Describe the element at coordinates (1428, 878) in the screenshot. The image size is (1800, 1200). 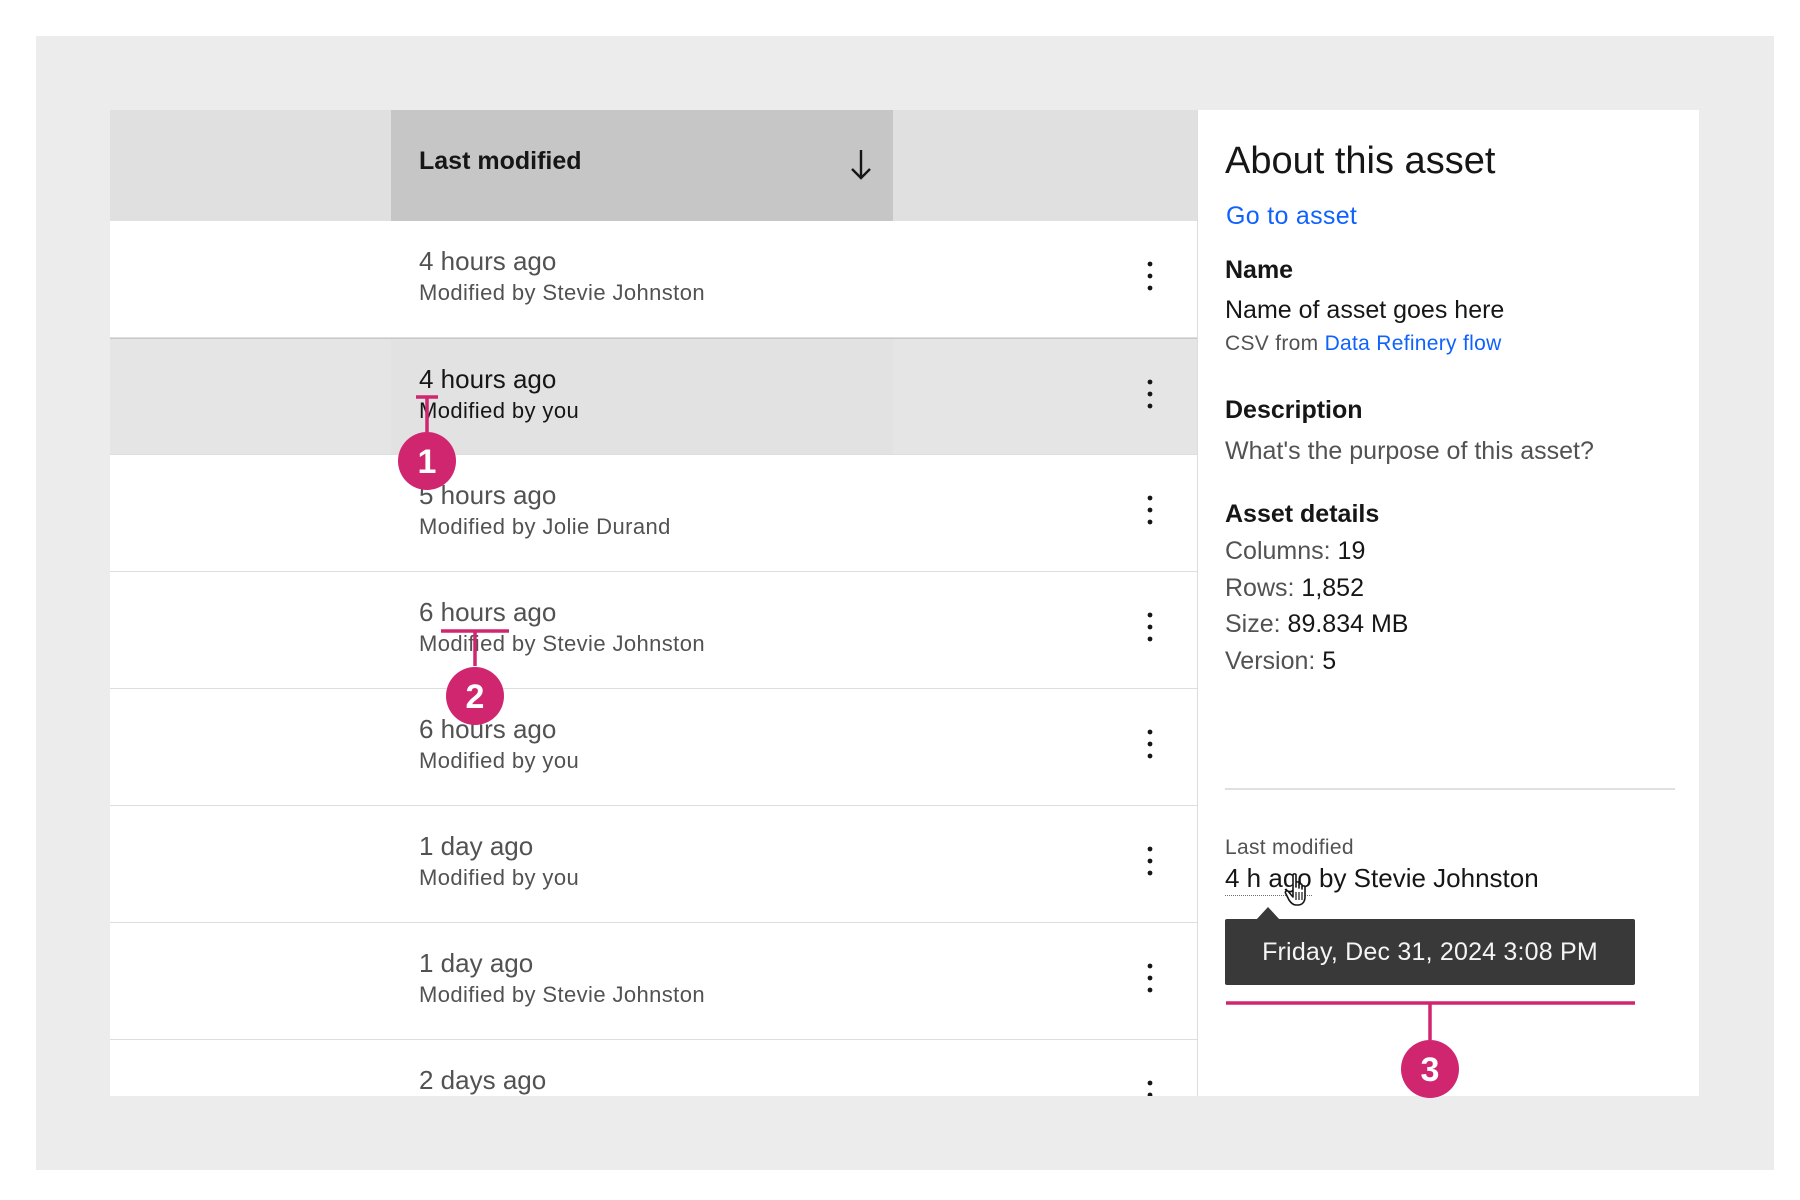
I see `last-modified-by: by Stevie Johnston` at that location.